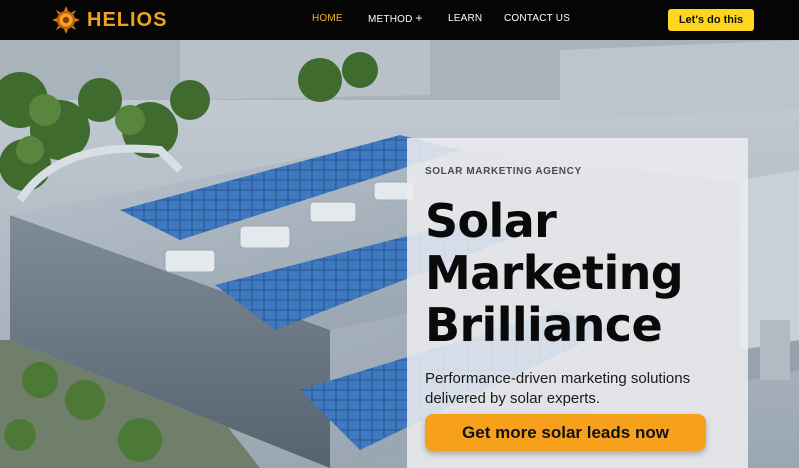  I want to click on hero-eyebrow: SOLAR MARKETING AGENCY, so click(503, 171).